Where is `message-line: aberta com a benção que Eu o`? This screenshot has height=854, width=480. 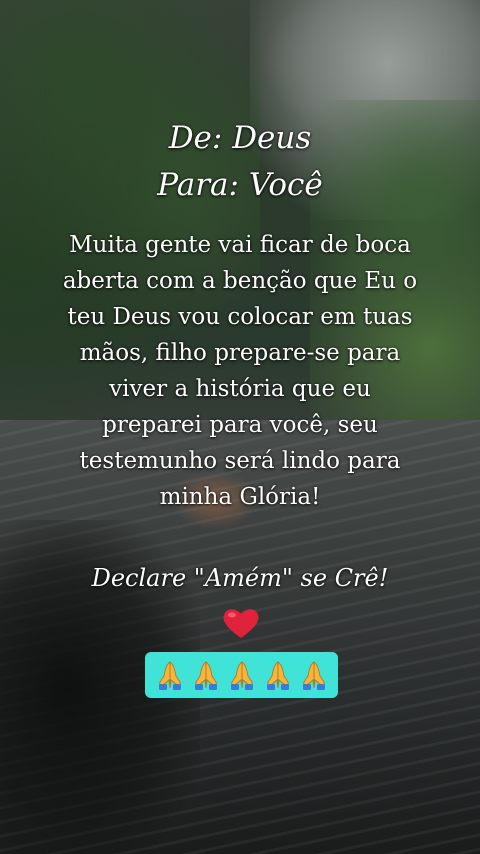 message-line: aberta com a benção que Eu o is located at coordinates (240, 281).